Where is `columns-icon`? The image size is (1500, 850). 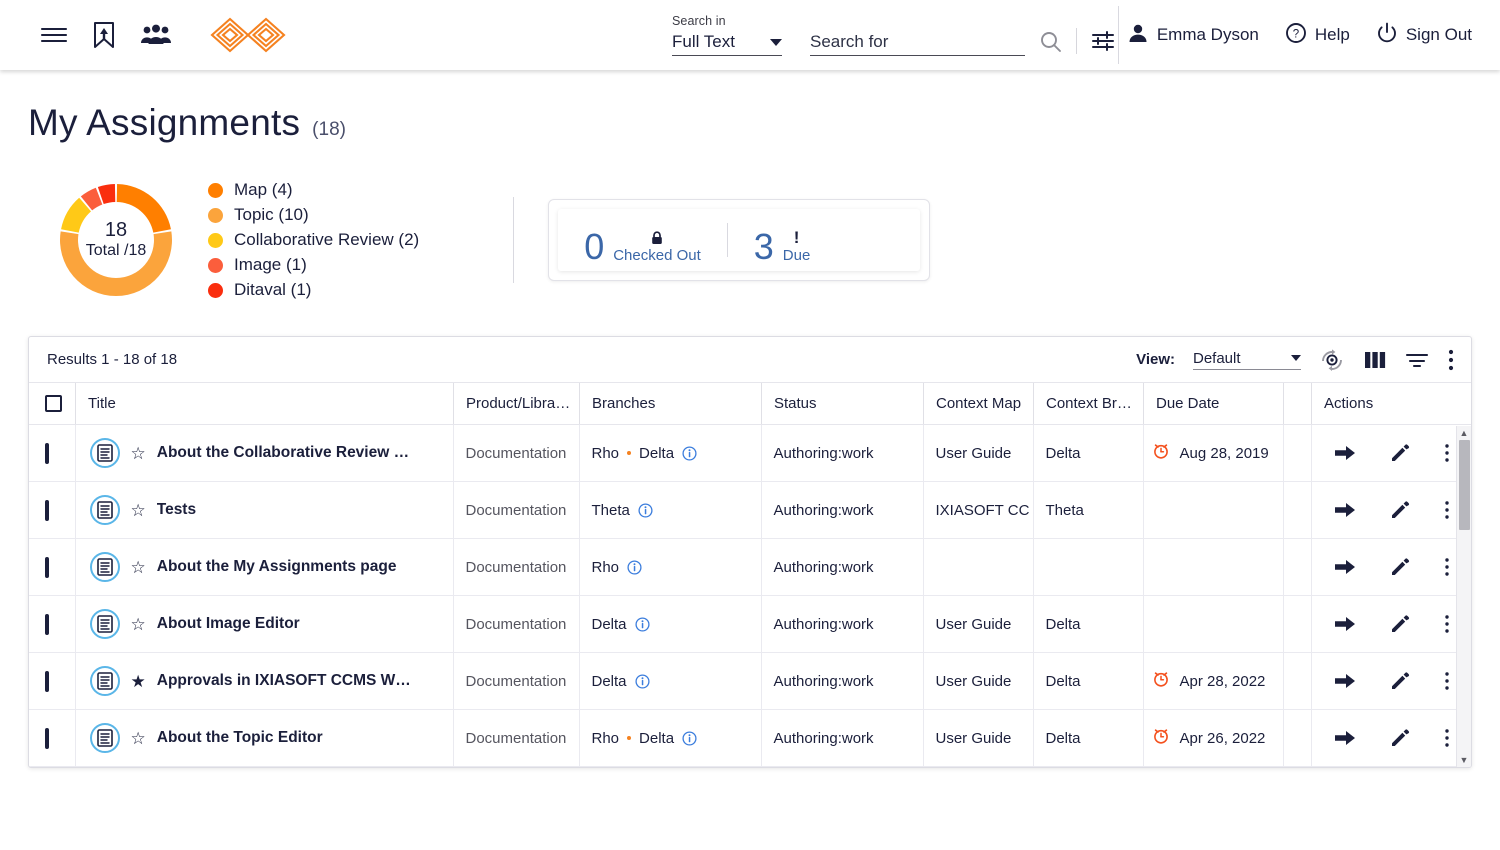
columns-icon is located at coordinates (1375, 360).